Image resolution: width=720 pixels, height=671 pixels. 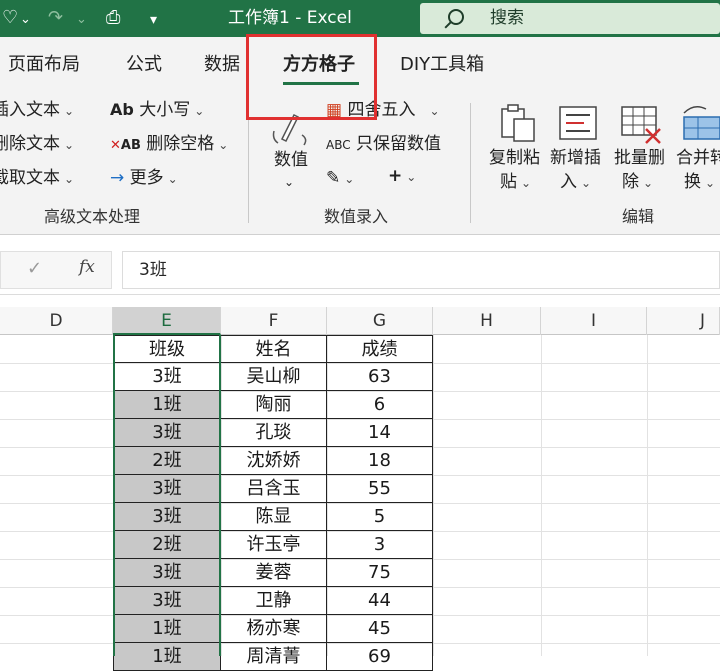 What do you see at coordinates (37, 178) in the screenshot?
I see `extract-text-button: 截取文本 ⌄` at bounding box center [37, 178].